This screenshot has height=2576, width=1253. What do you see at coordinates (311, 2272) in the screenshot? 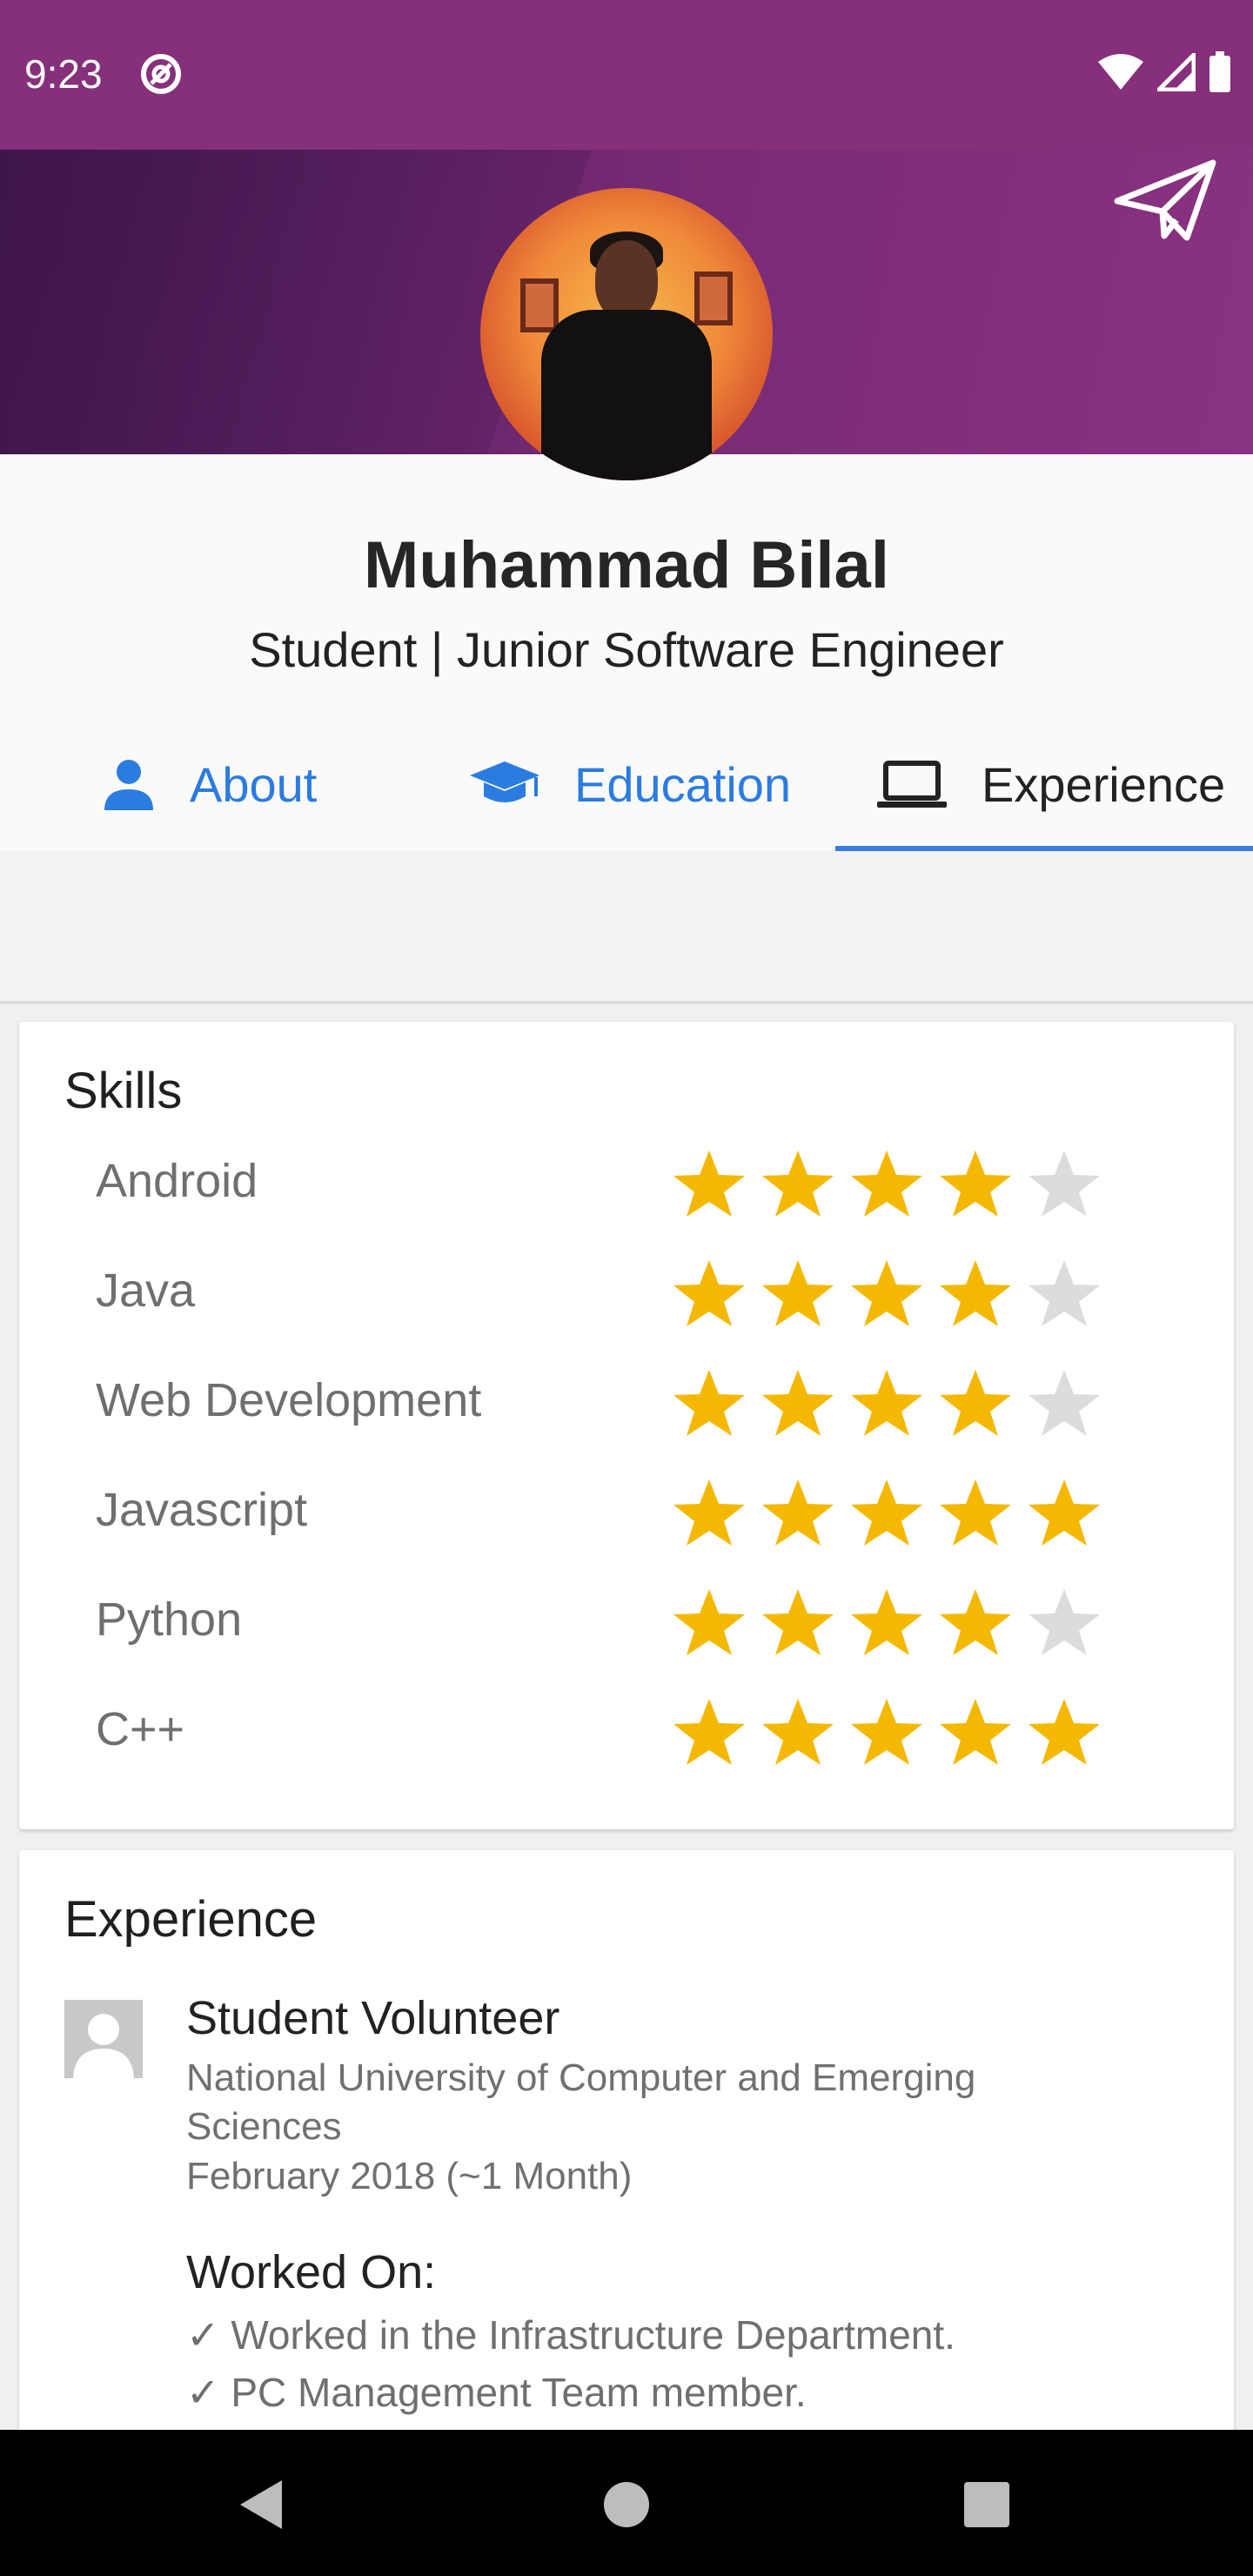
I see `worked-on-heading: Worked On:` at bounding box center [311, 2272].